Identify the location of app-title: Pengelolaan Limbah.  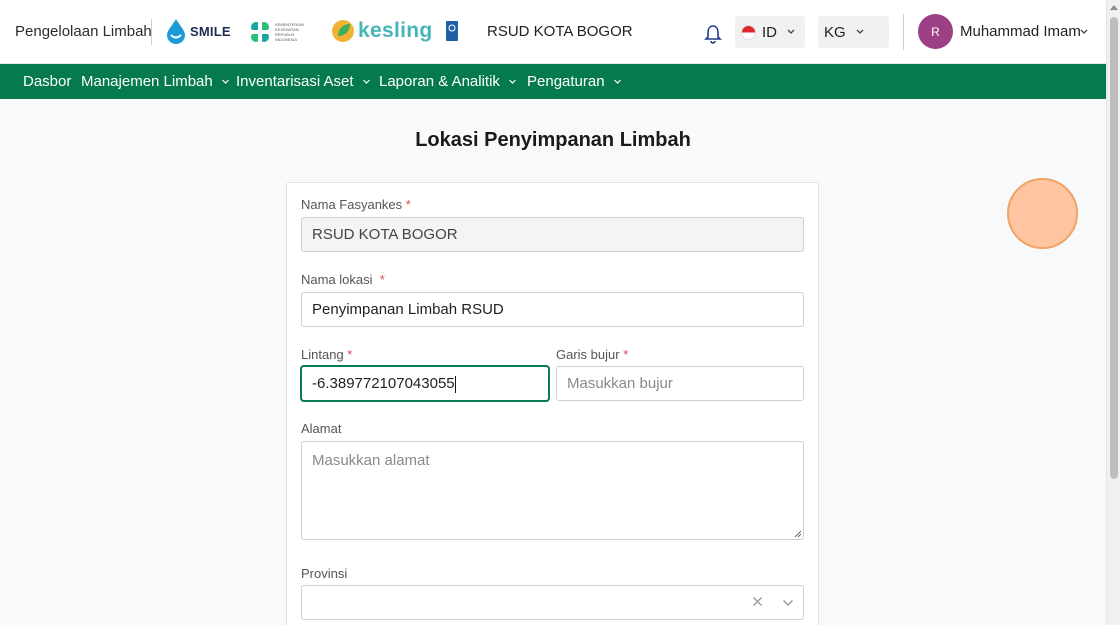
(83, 31).